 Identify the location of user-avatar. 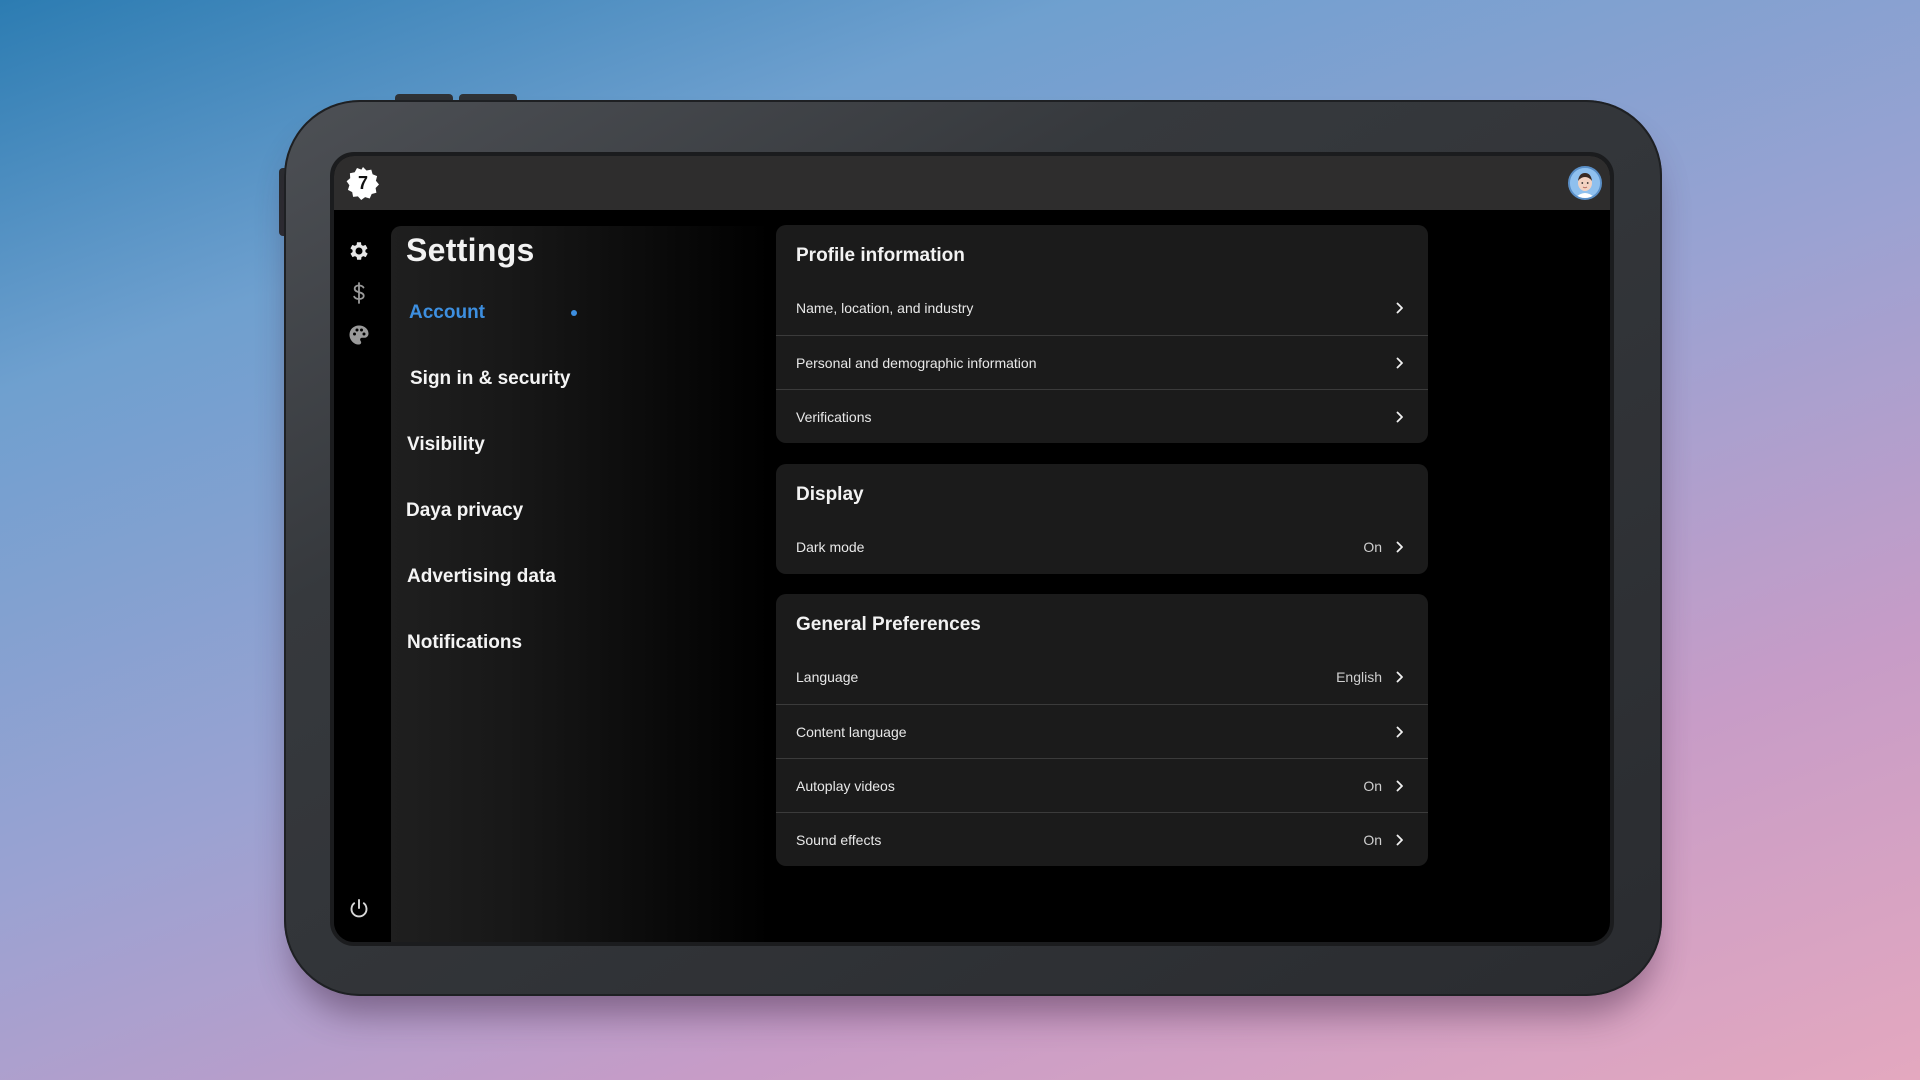
(1585, 183).